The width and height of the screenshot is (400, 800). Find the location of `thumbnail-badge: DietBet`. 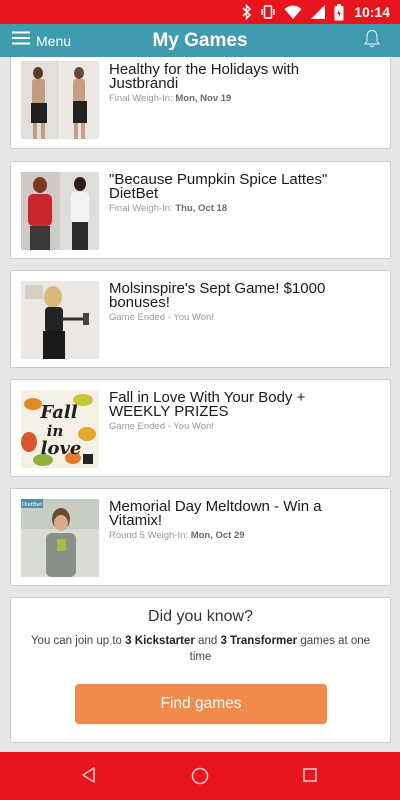

thumbnail-badge: DietBet is located at coordinates (32, 505).